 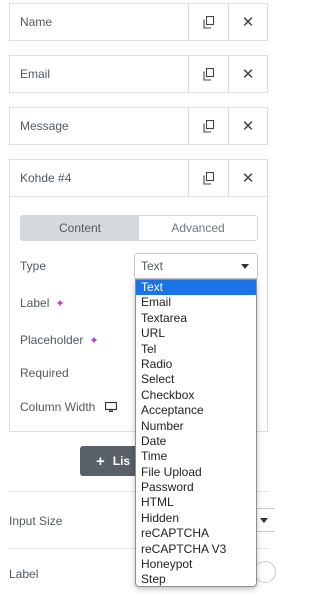 I want to click on dropdown-option: Text, so click(x=196, y=288).